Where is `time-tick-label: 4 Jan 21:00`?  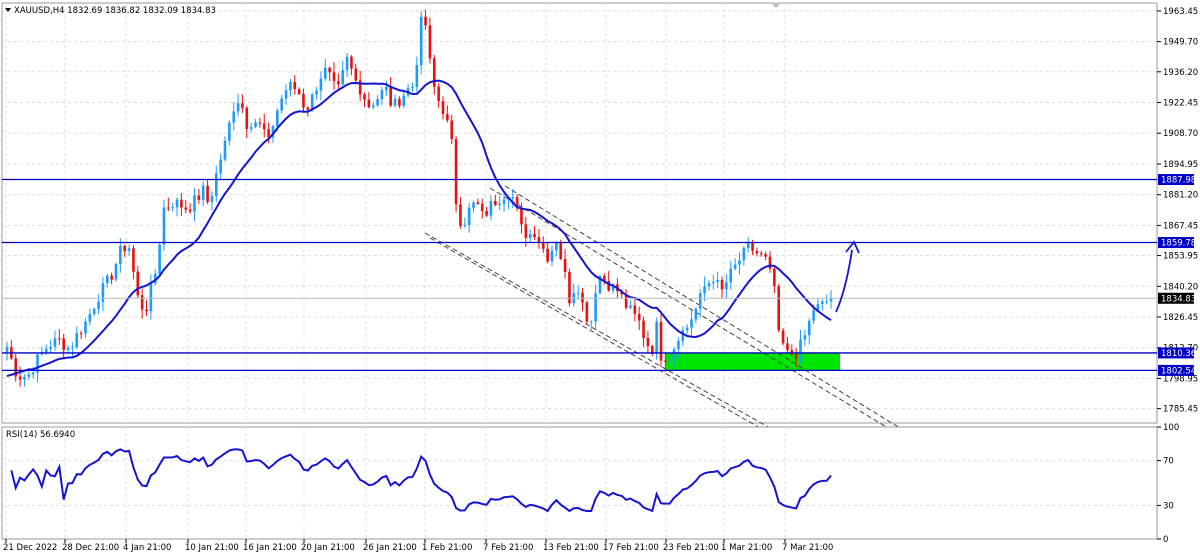
time-tick-label: 4 Jan 21:00 is located at coordinates (147, 548).